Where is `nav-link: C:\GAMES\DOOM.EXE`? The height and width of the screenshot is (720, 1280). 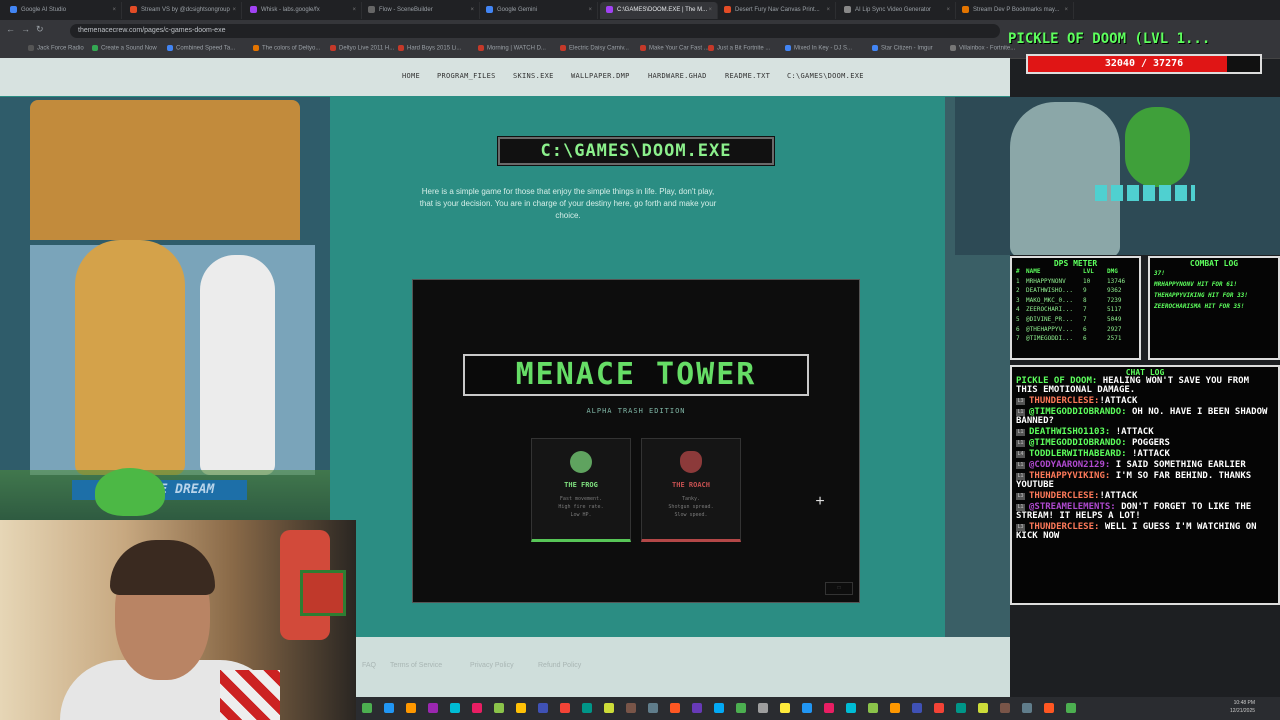 nav-link: C:\GAMES\DOOM.EXE is located at coordinates (825, 76).